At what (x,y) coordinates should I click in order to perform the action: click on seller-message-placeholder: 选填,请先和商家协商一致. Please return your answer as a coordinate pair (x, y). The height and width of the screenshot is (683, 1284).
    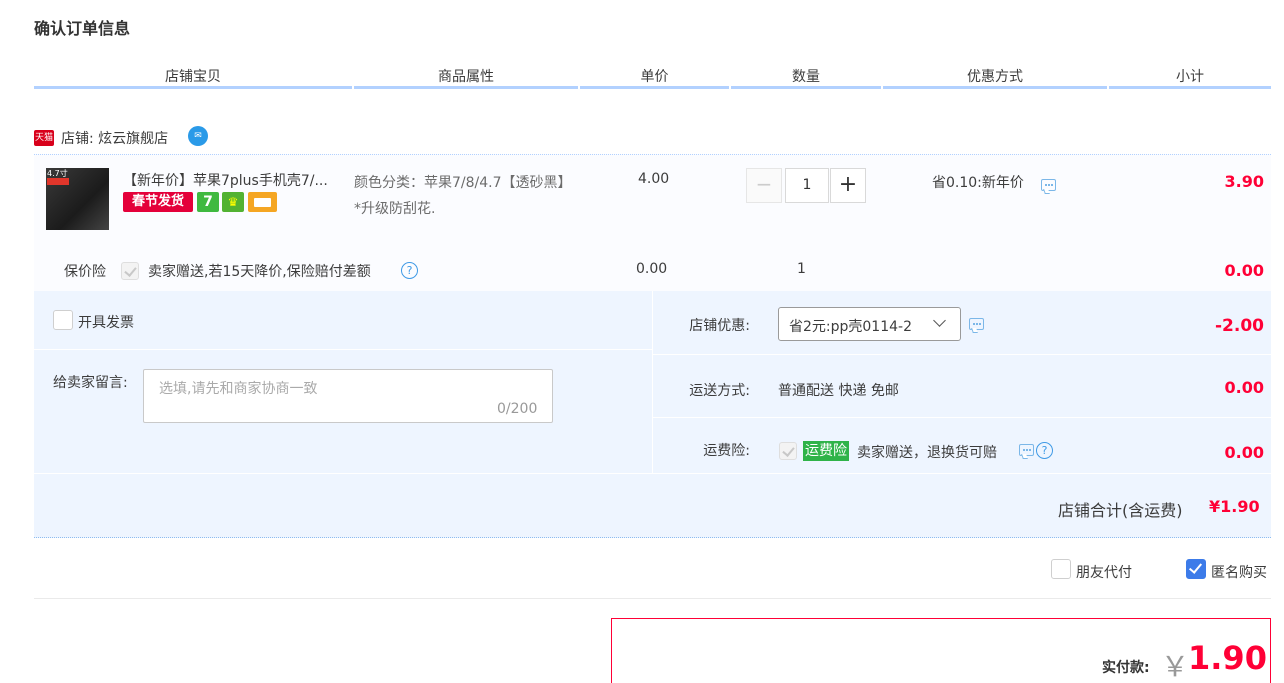
    Looking at the image, I should click on (238, 389).